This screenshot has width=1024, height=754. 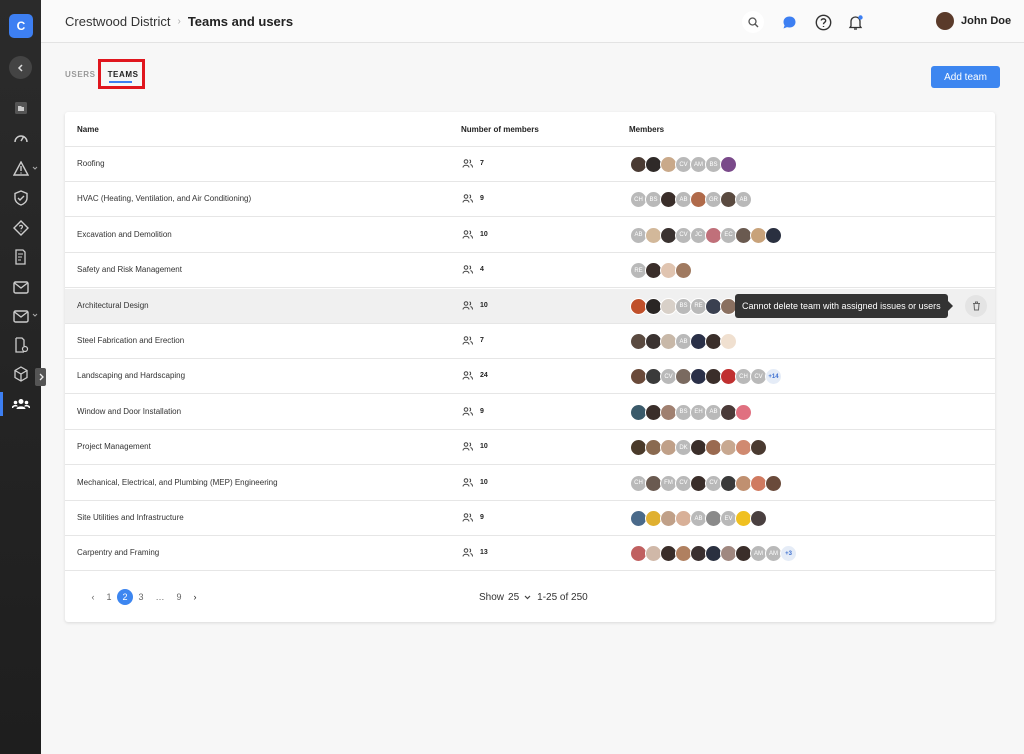 What do you see at coordinates (473, 269) in the screenshot?
I see `member-count: 4` at bounding box center [473, 269].